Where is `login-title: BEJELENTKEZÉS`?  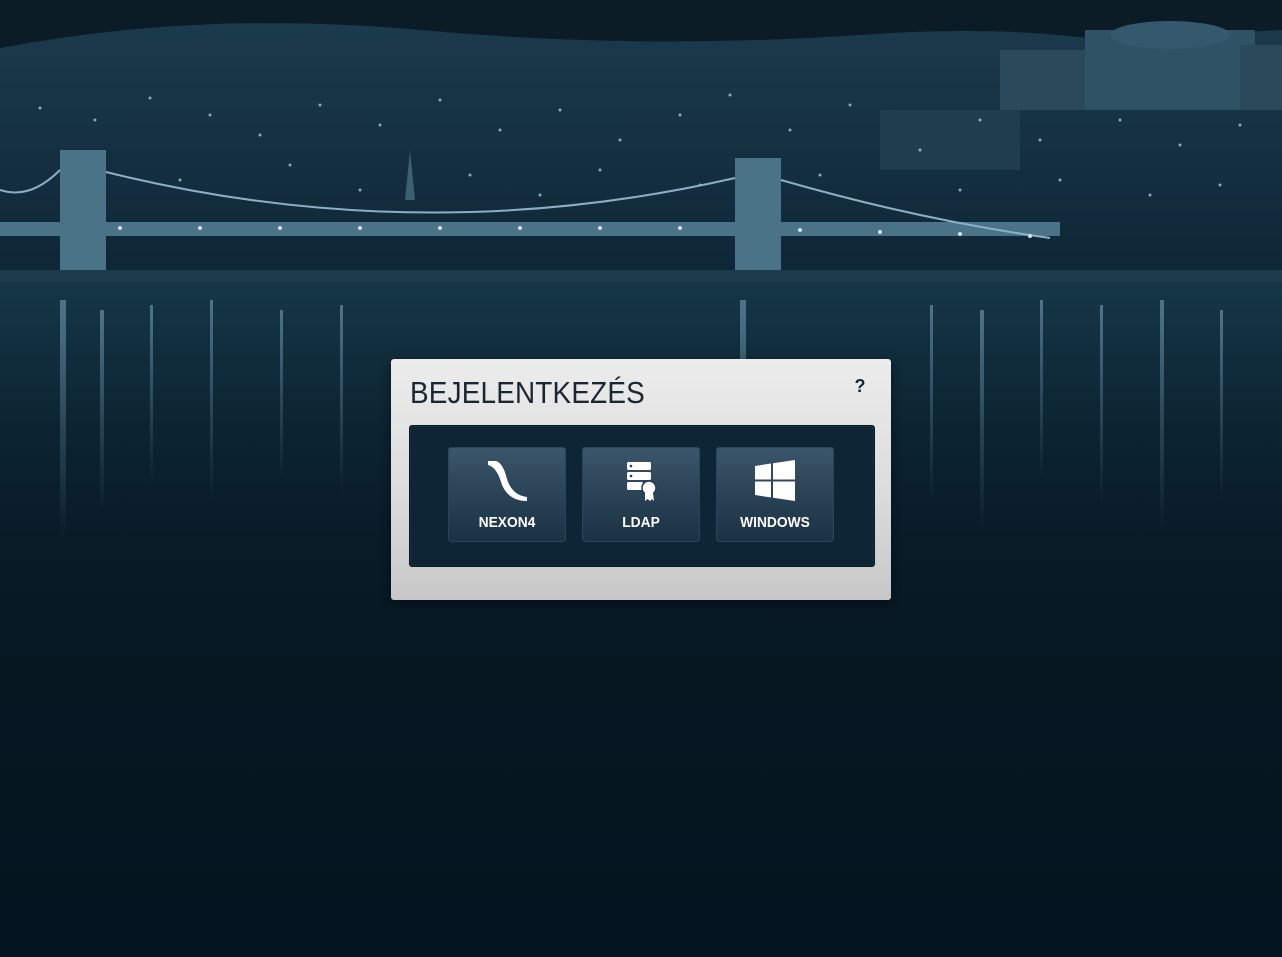 login-title: BEJELENTKEZÉS is located at coordinates (527, 392).